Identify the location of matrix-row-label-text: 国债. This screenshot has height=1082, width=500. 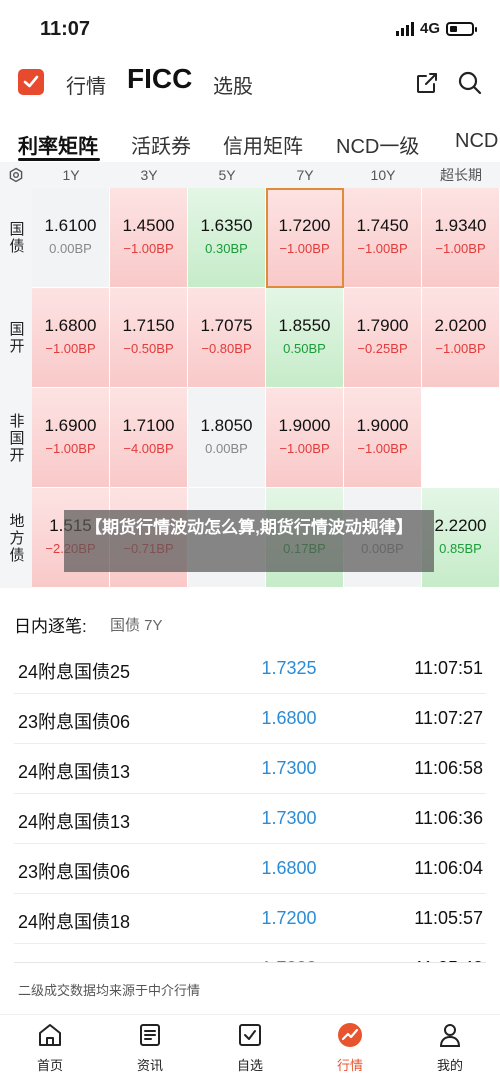
(16, 238).